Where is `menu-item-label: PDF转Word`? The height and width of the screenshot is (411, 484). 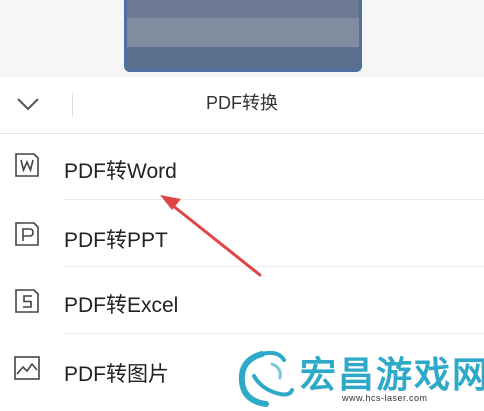 menu-item-label: PDF转Word is located at coordinates (120, 171).